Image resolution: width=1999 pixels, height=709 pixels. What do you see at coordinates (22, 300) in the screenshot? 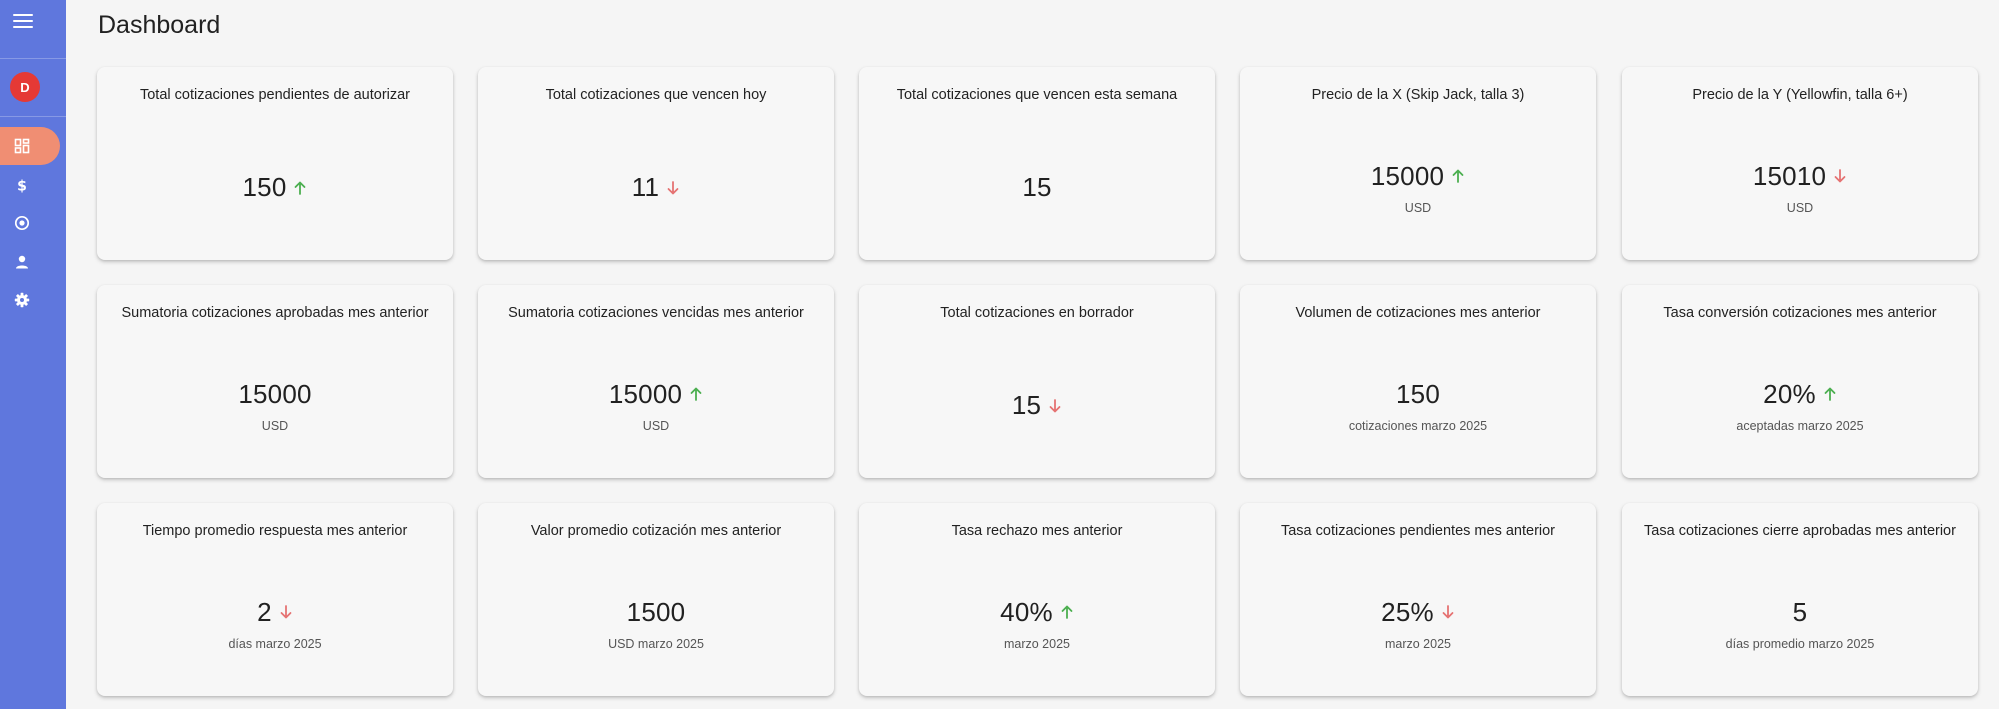
I see `gear-icon` at bounding box center [22, 300].